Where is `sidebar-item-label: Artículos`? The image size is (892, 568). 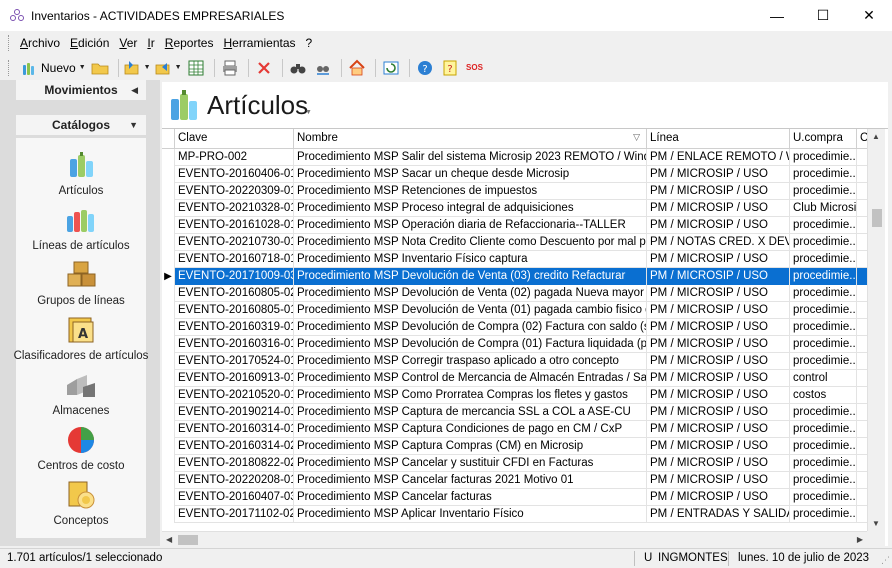
sidebar-item-label: Artículos is located at coordinates (81, 191).